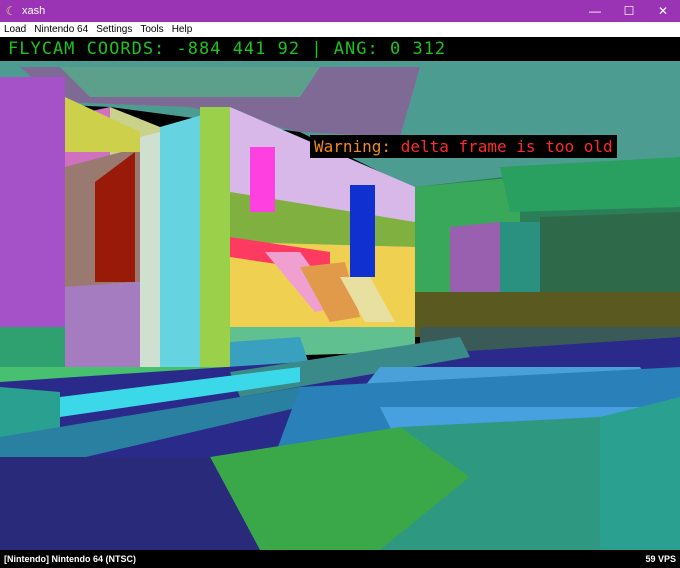 This screenshot has height=568, width=680. I want to click on menu-nintendo-64: Nintendo 64, so click(61, 29).